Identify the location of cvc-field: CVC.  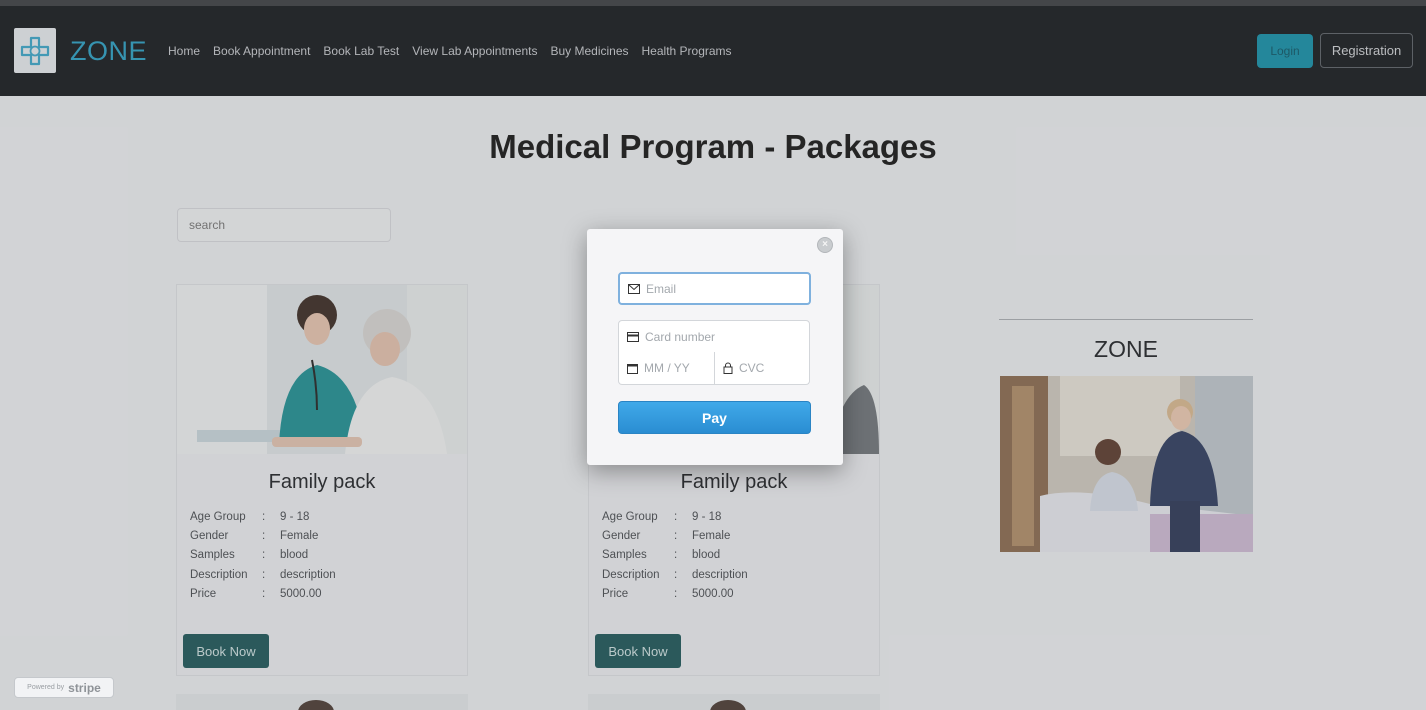
(762, 368).